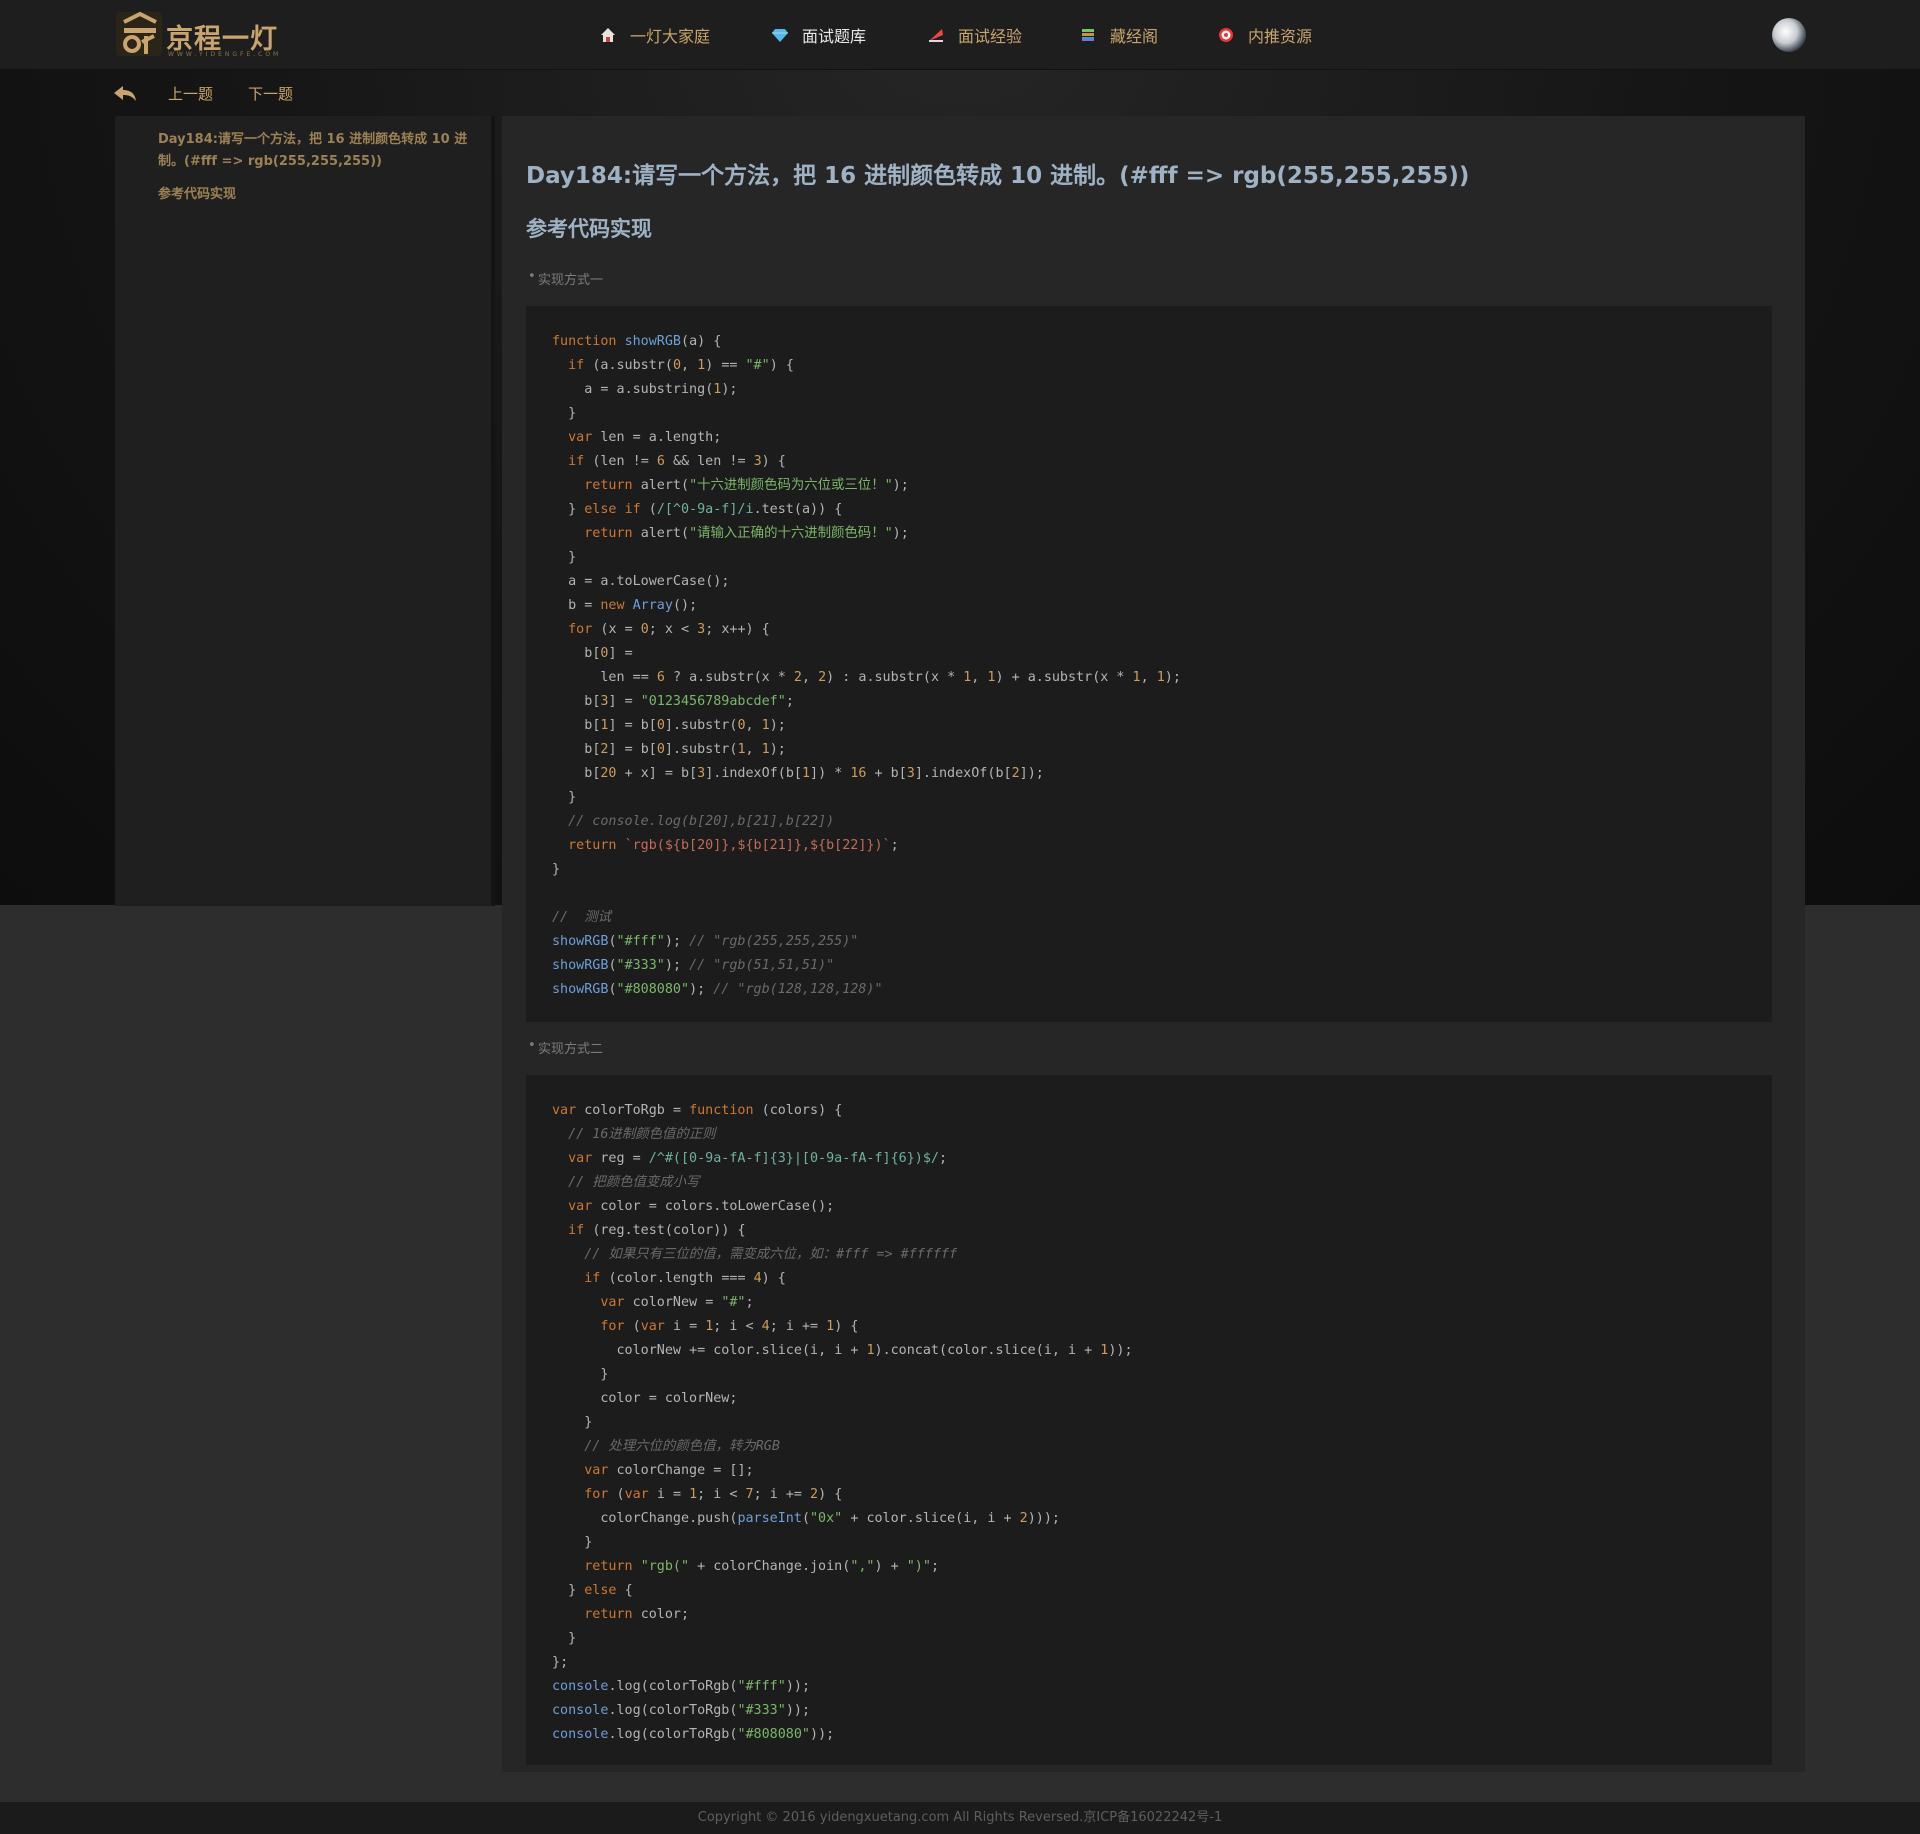 This screenshot has width=1920, height=1834. I want to click on user-avatar, so click(1789, 35).